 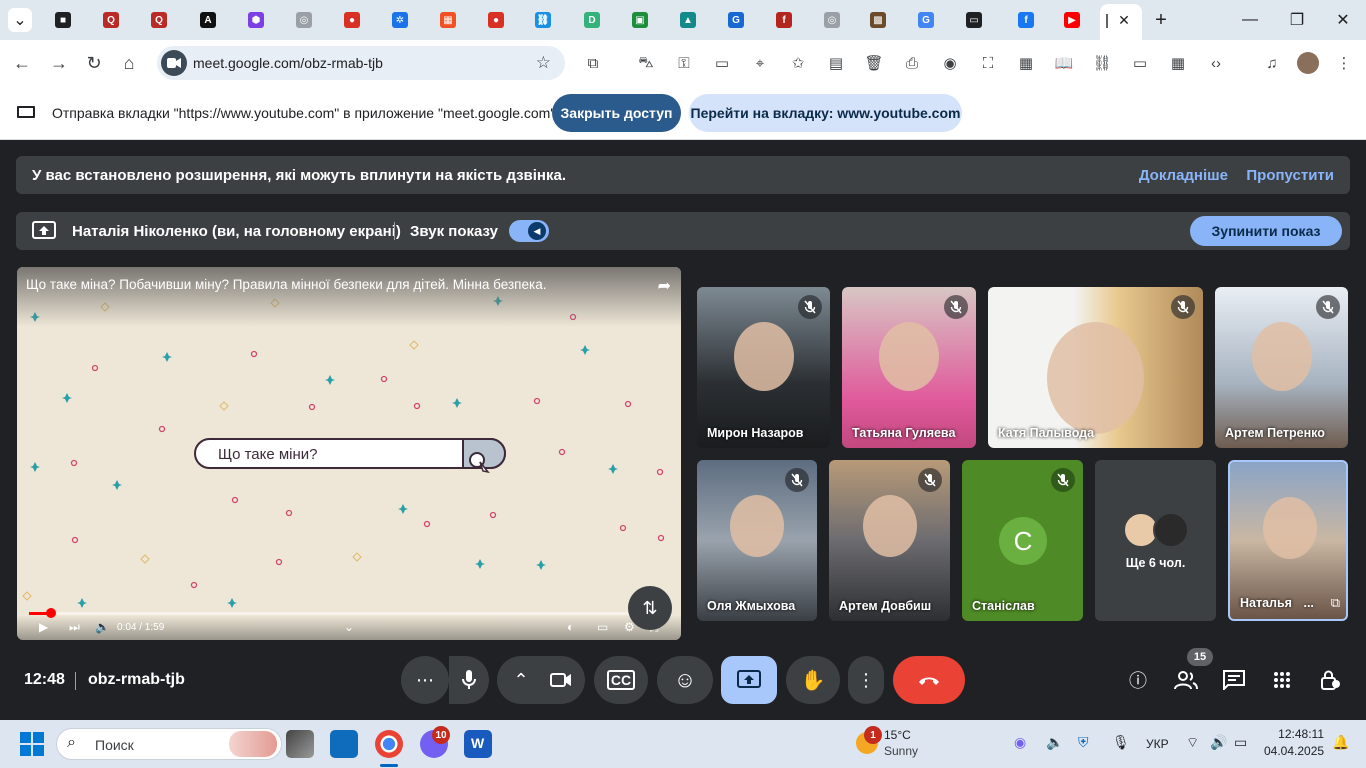 What do you see at coordinates (129, 63) in the screenshot?
I see `home-button: ⌂` at bounding box center [129, 63].